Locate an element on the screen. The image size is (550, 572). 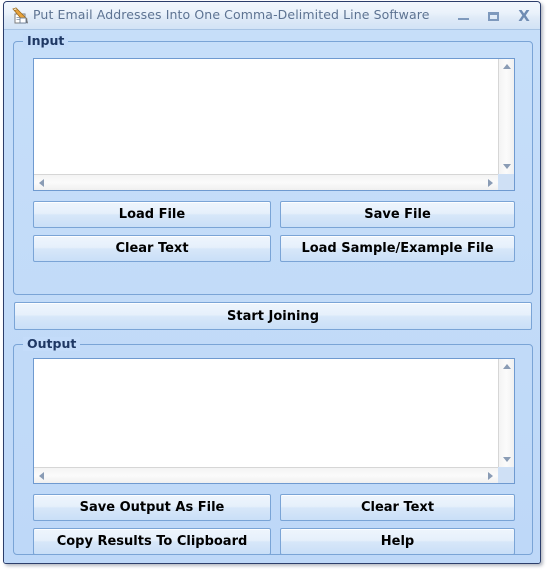
minimize-button is located at coordinates (464, 16).